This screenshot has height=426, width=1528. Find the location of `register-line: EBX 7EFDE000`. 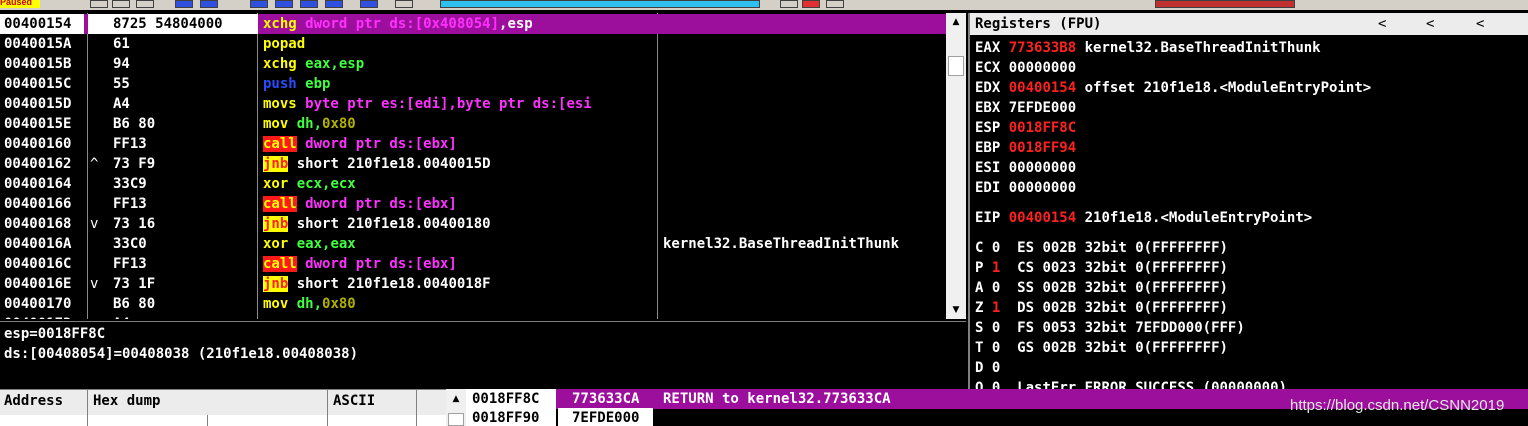

register-line: EBX 7EFDE000 is located at coordinates (1030, 108).